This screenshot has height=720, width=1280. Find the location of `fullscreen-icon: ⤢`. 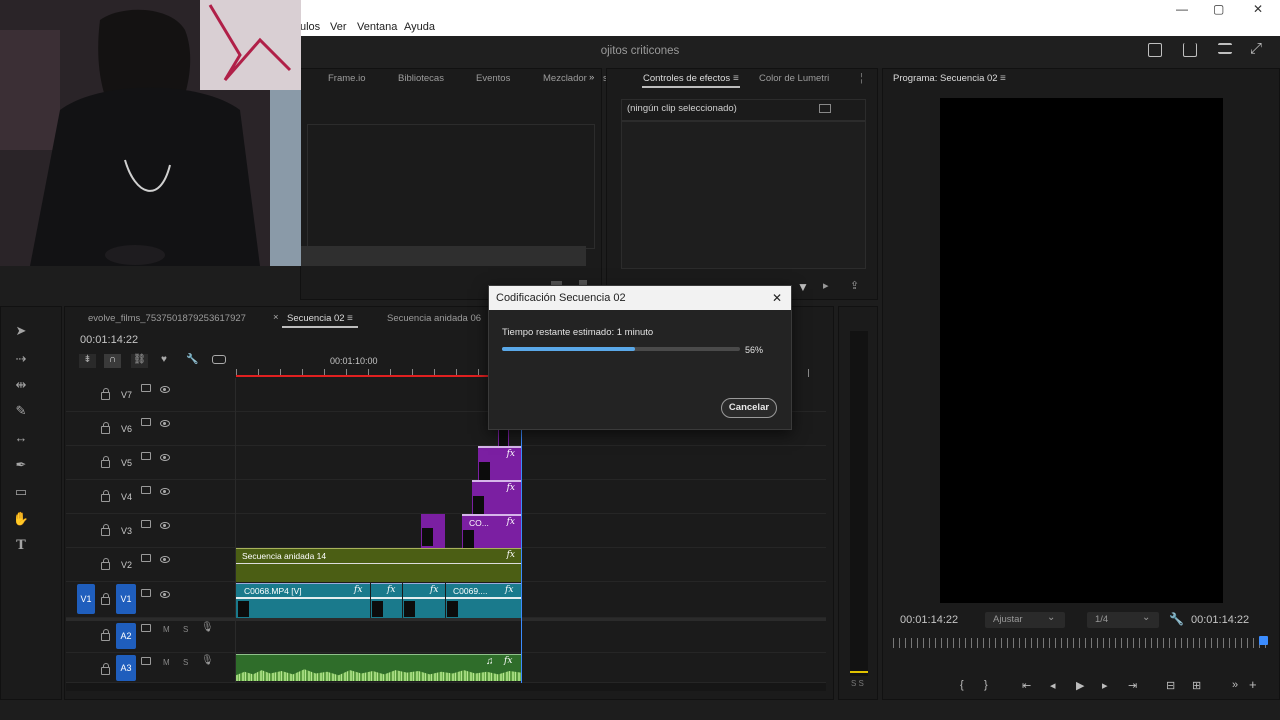

fullscreen-icon: ⤢ is located at coordinates (1256, 48).